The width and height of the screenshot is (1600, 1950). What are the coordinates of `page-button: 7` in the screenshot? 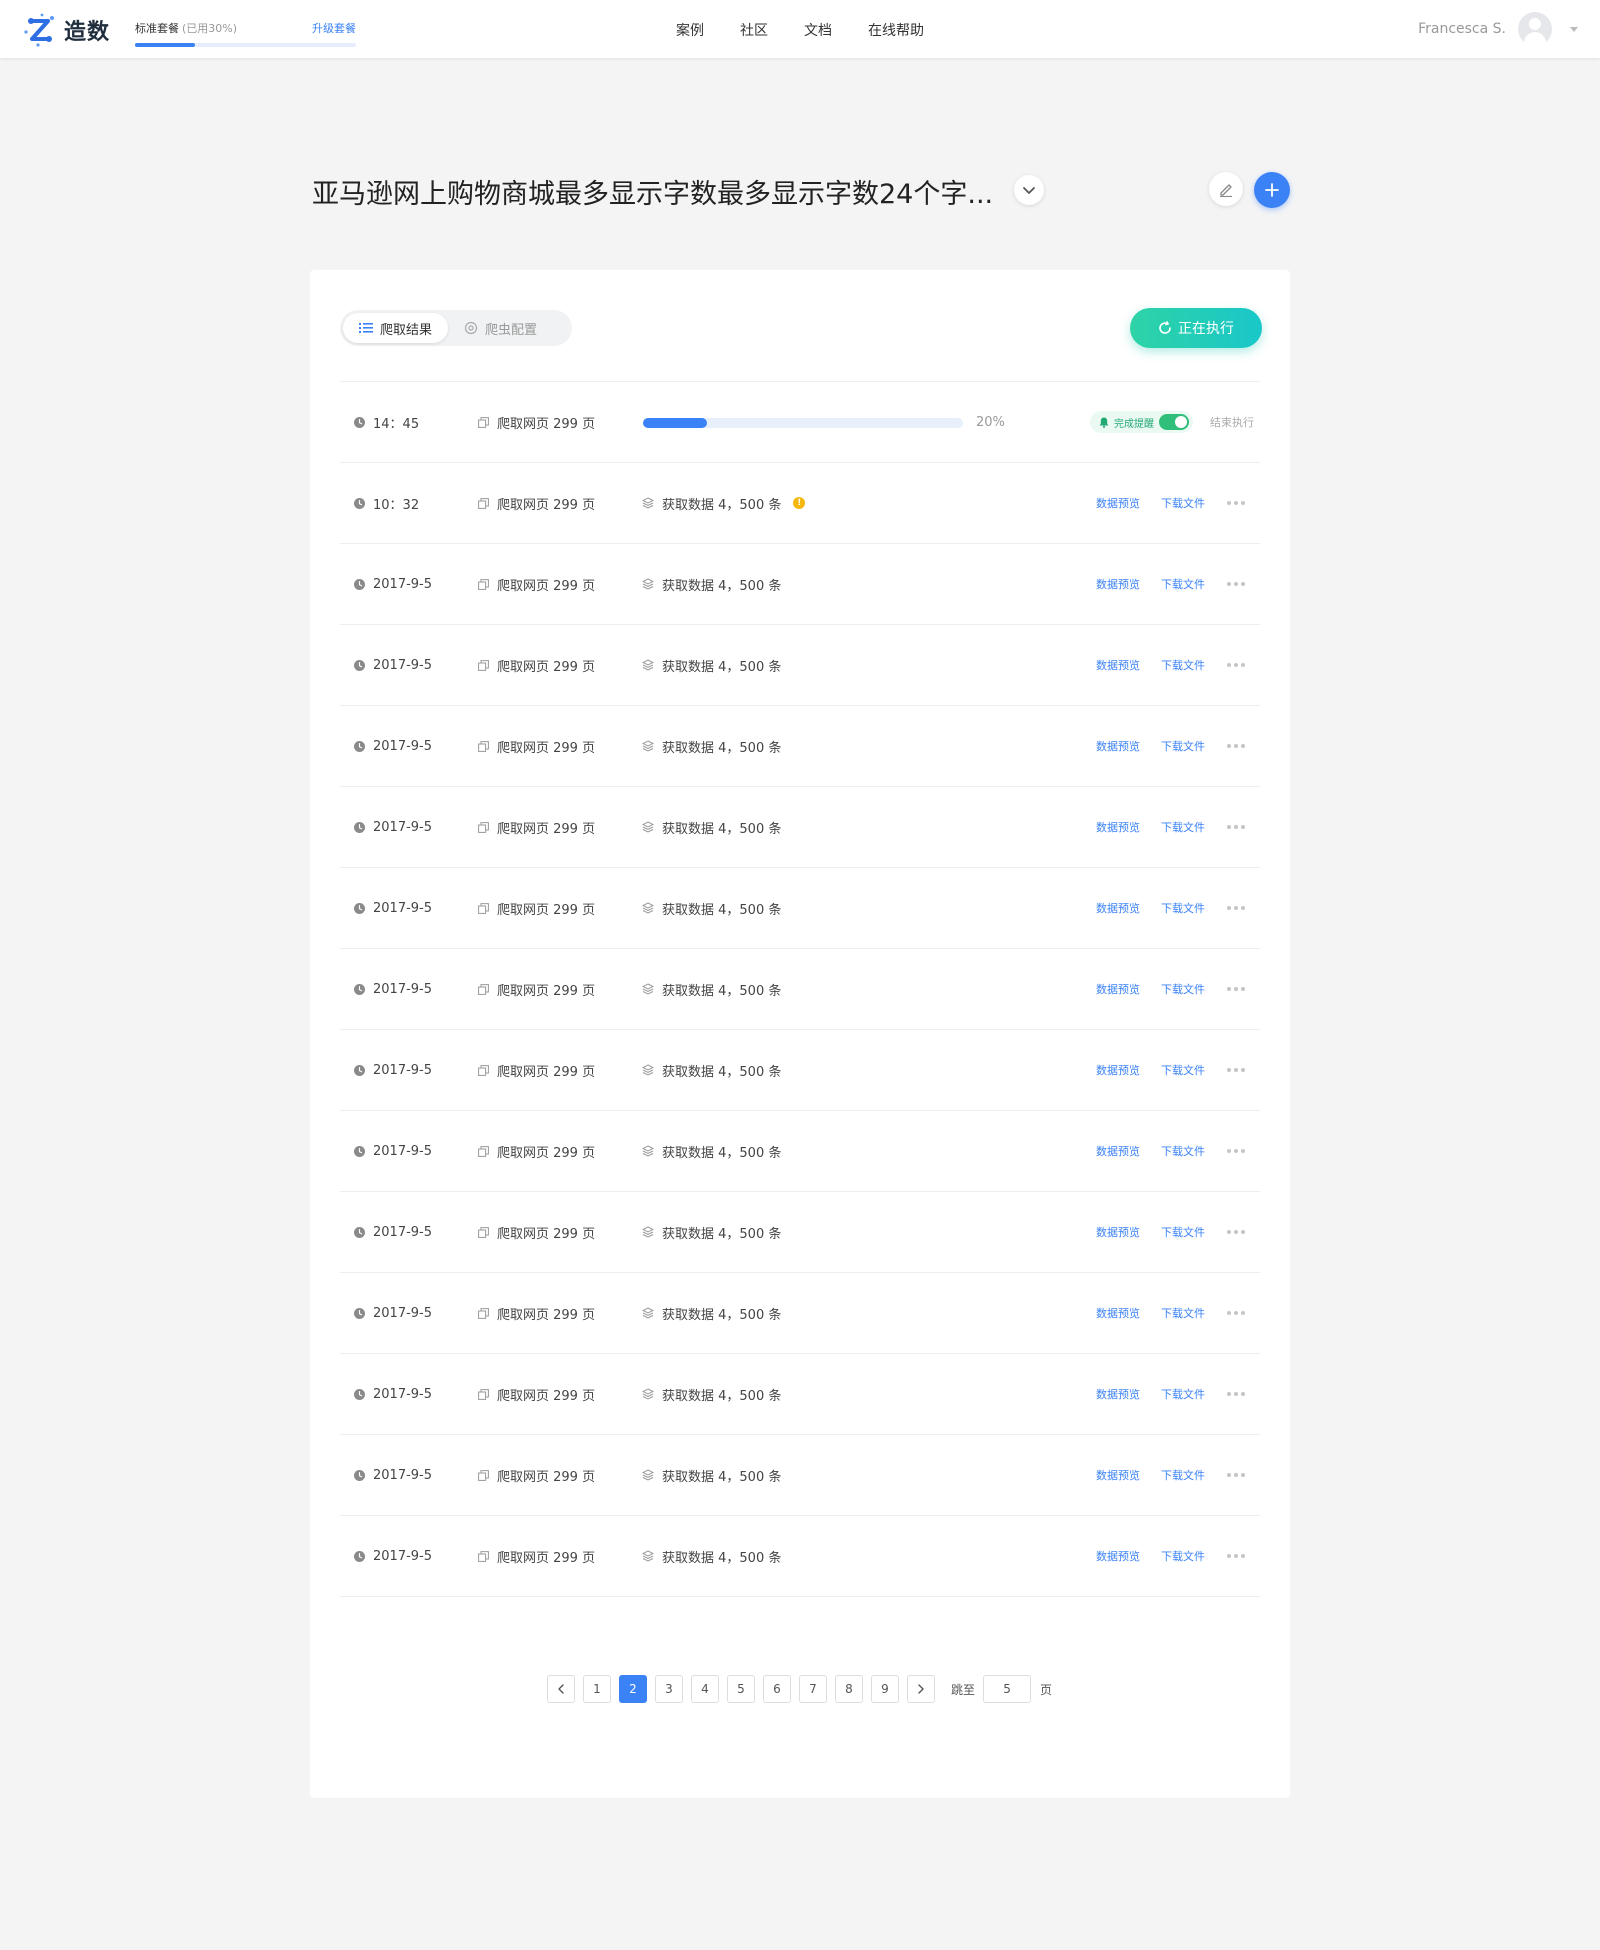 It's located at (813, 1689).